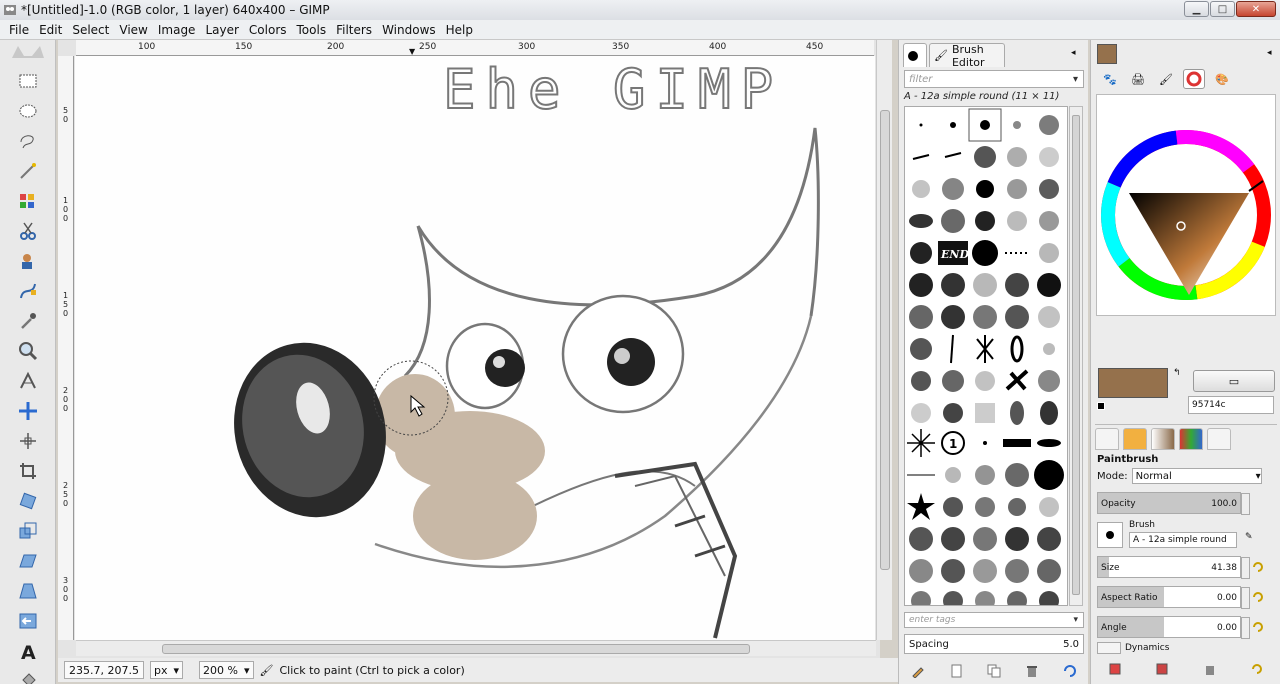  Describe the element at coordinates (1133, 383) in the screenshot. I see `foreground-color-swatch` at that location.